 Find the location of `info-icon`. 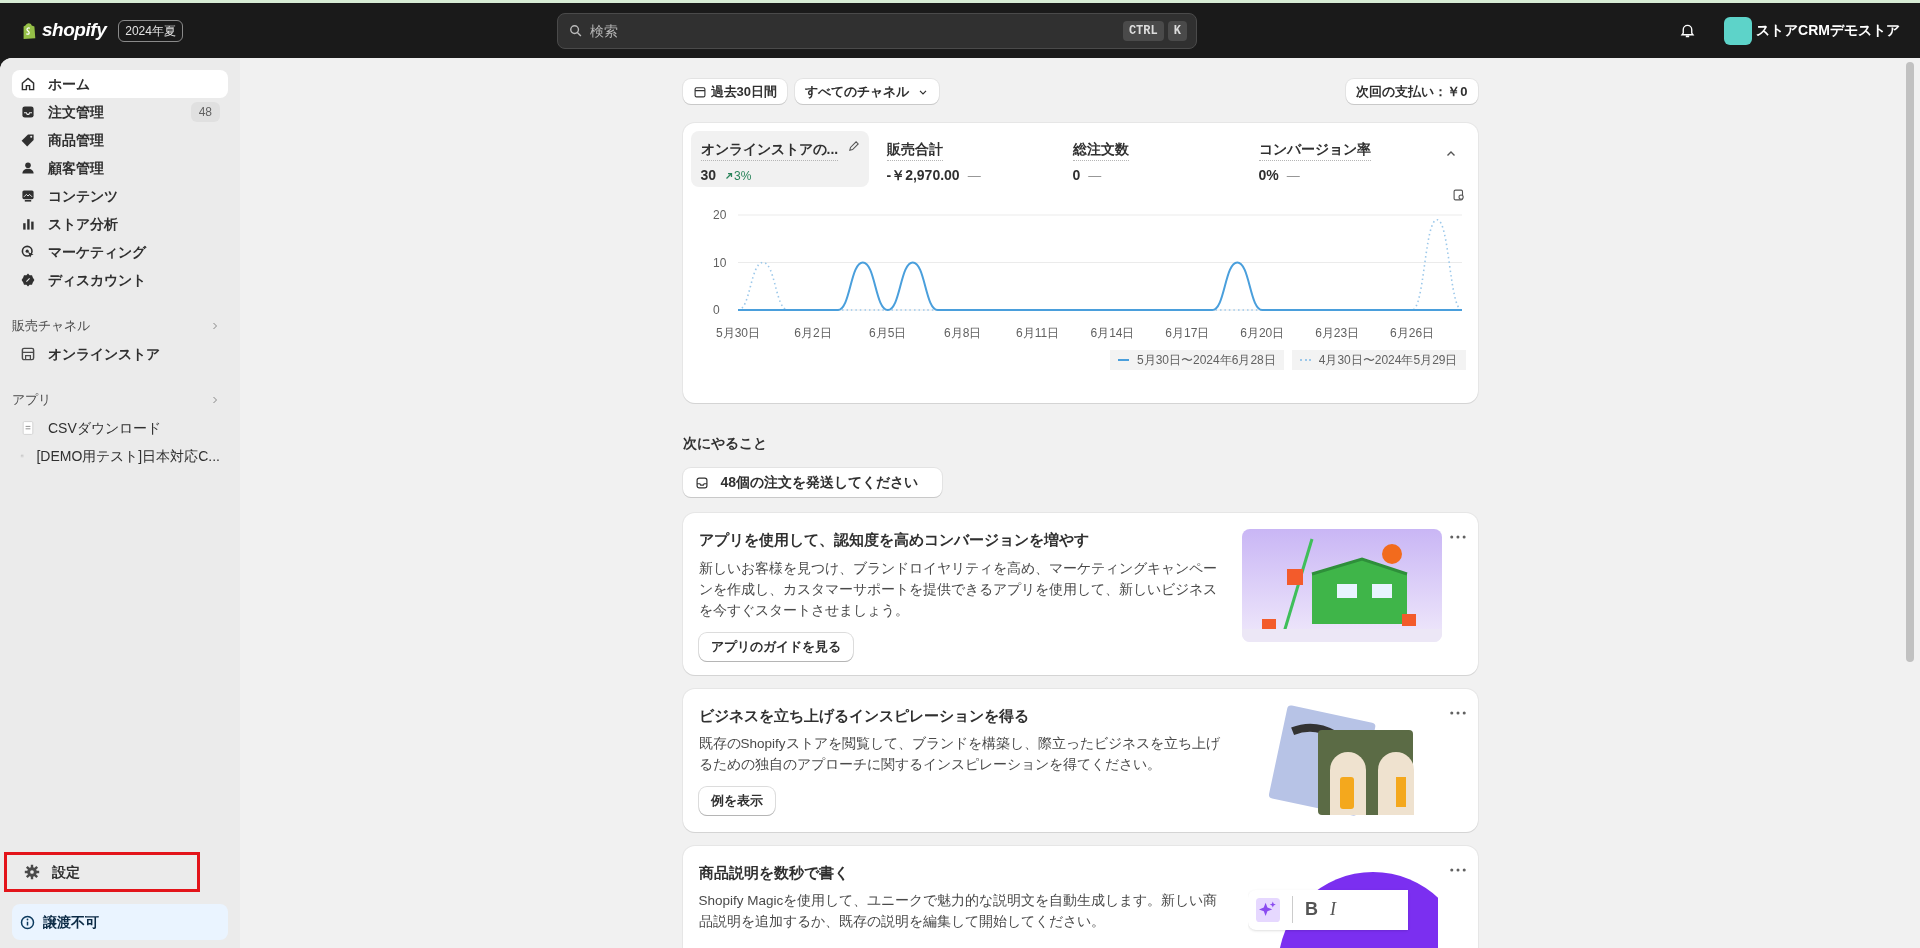

info-icon is located at coordinates (27, 922).